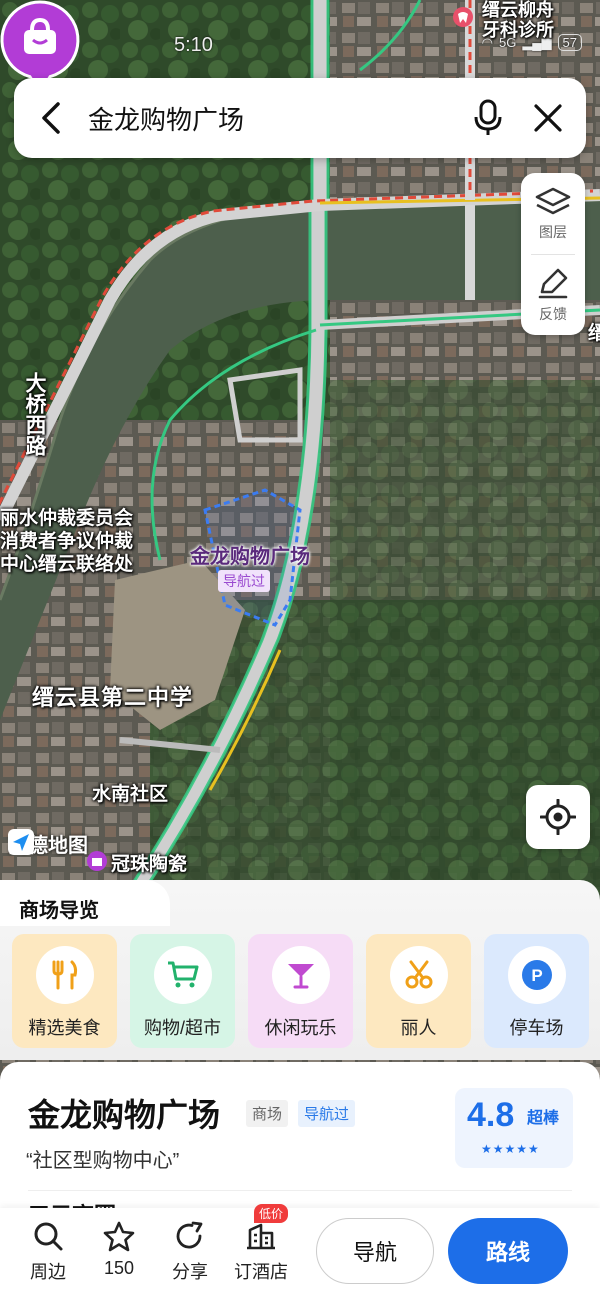  I want to click on route-label: 路线, so click(507, 1252).